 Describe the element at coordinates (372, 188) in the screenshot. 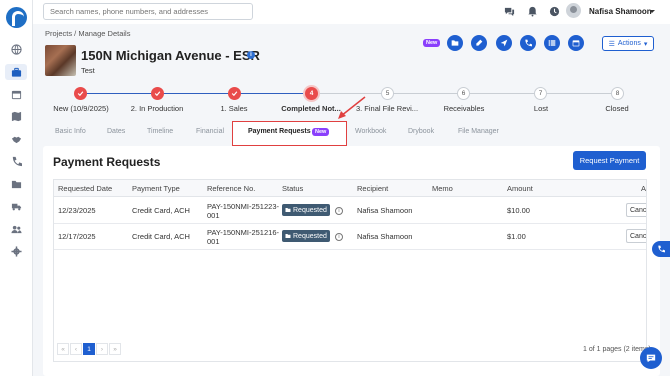

I see `column-header: Recipient` at that location.